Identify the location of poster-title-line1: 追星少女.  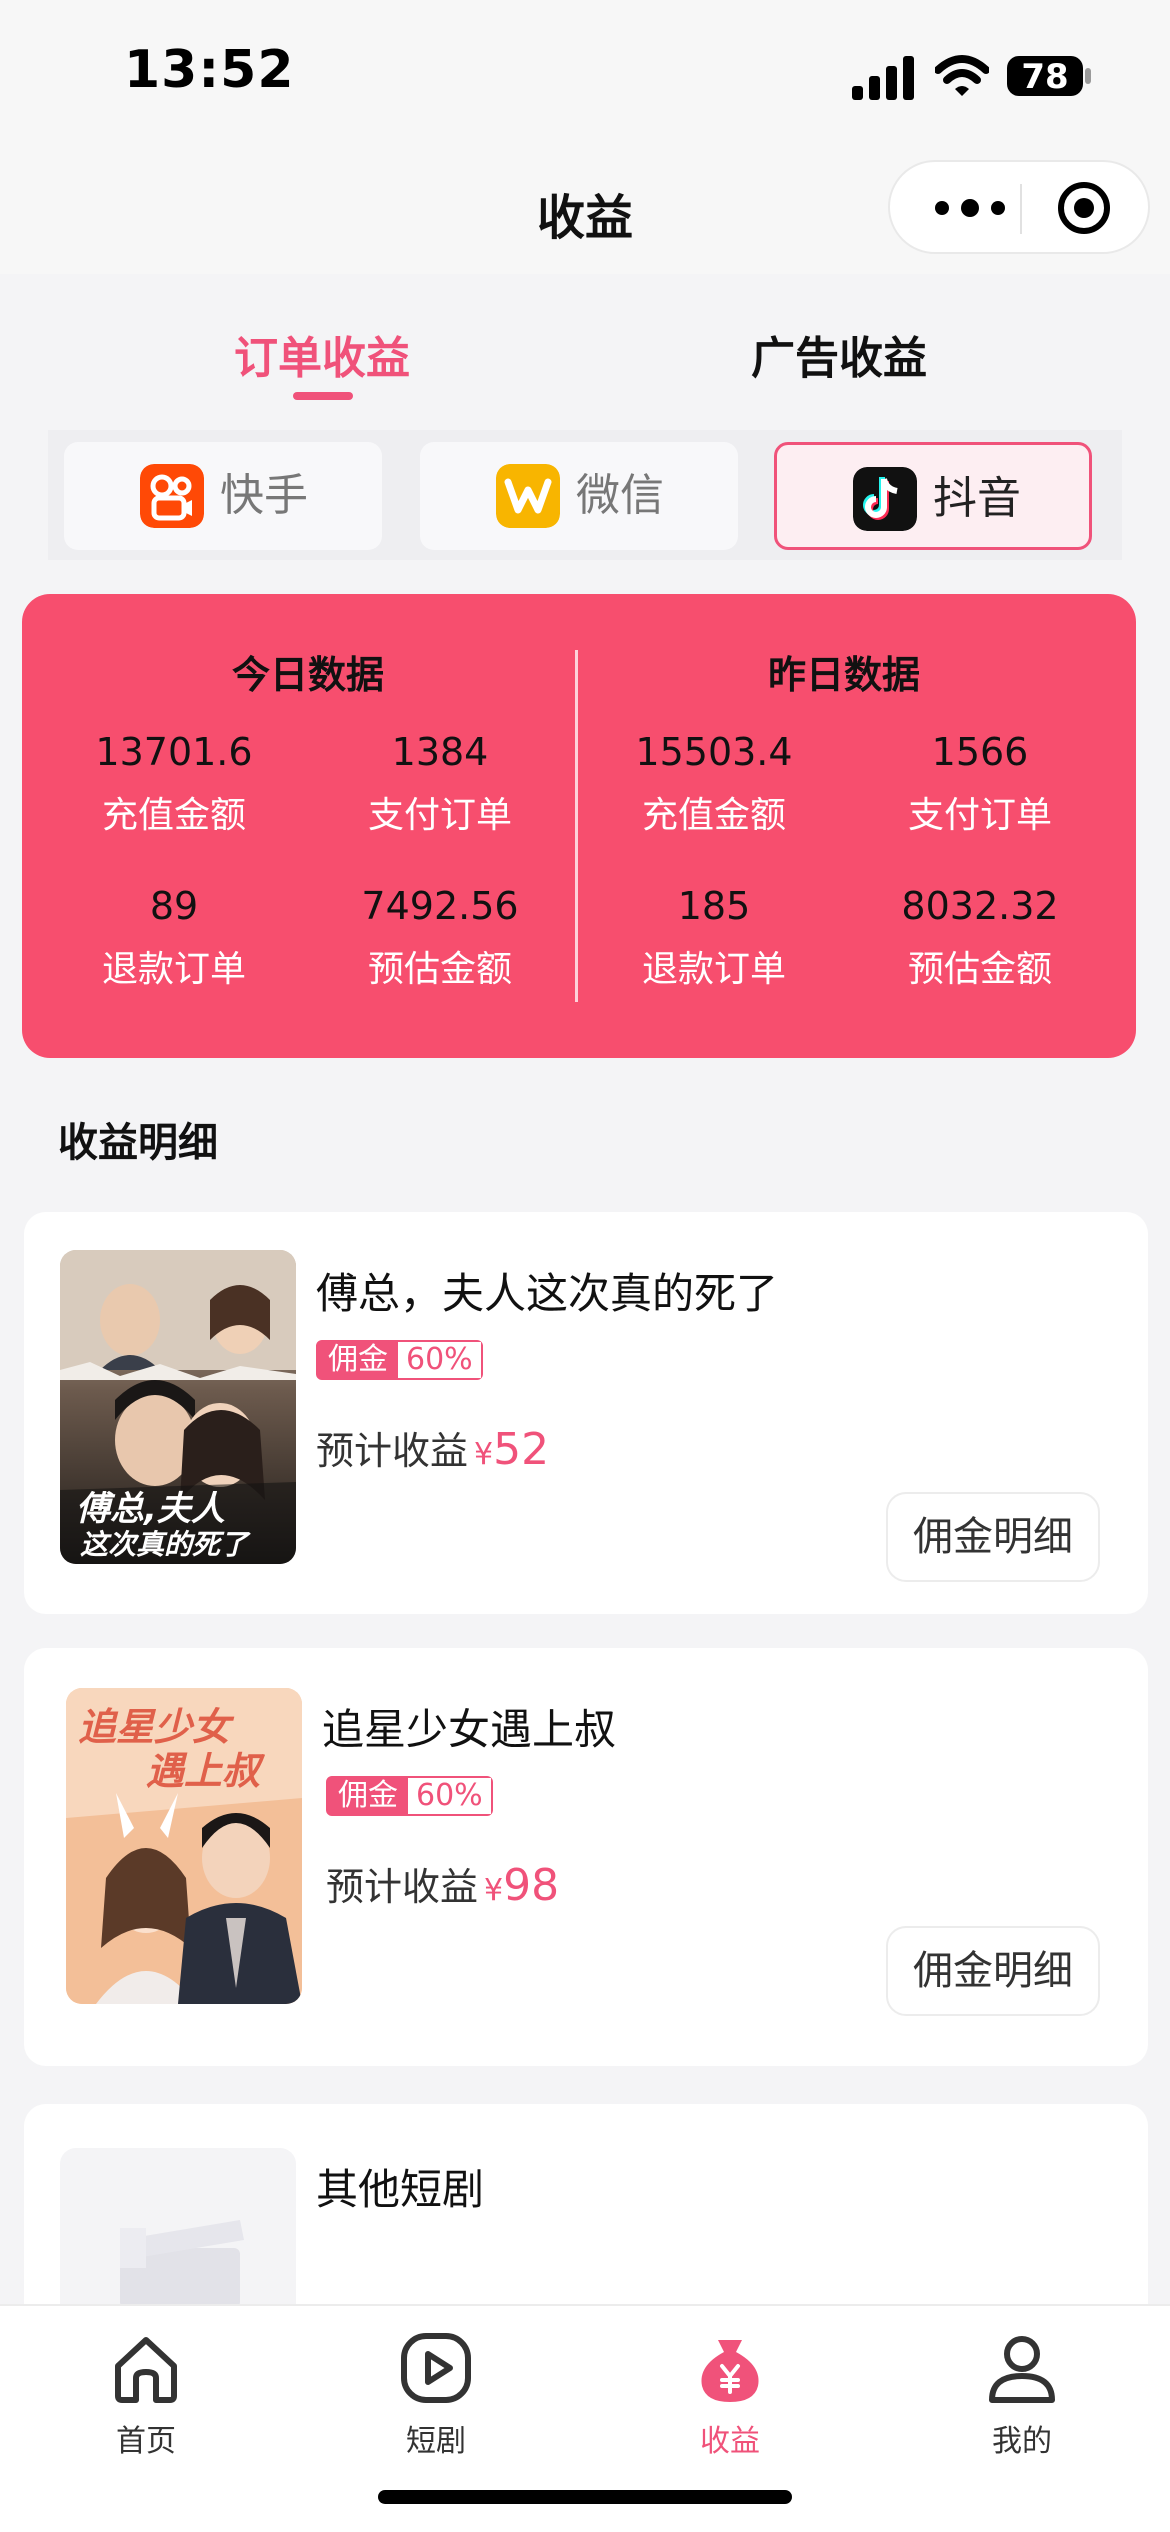
(156, 1727).